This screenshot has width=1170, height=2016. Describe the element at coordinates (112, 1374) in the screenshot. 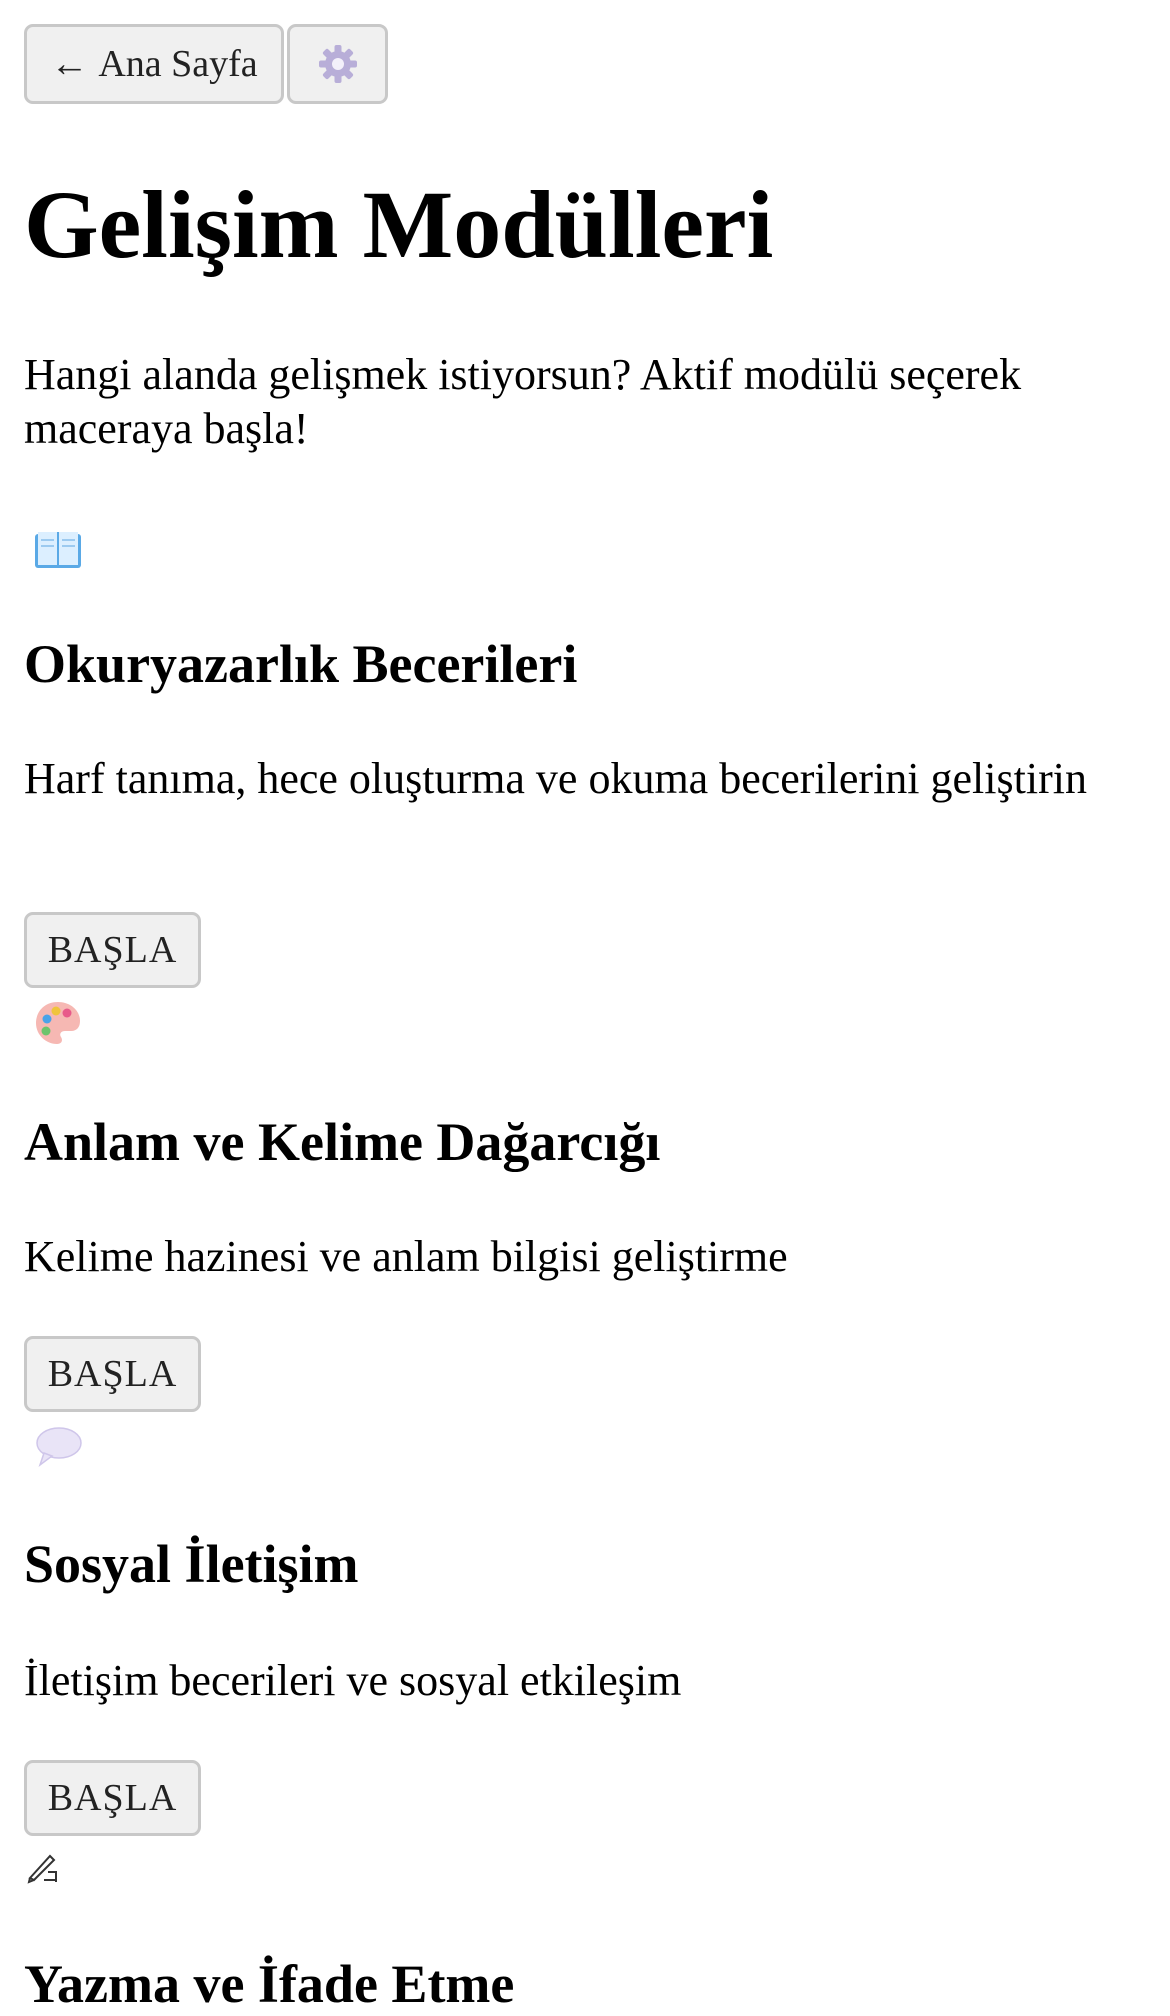

I see `start-button-vocabulary: BAŞLA` at that location.